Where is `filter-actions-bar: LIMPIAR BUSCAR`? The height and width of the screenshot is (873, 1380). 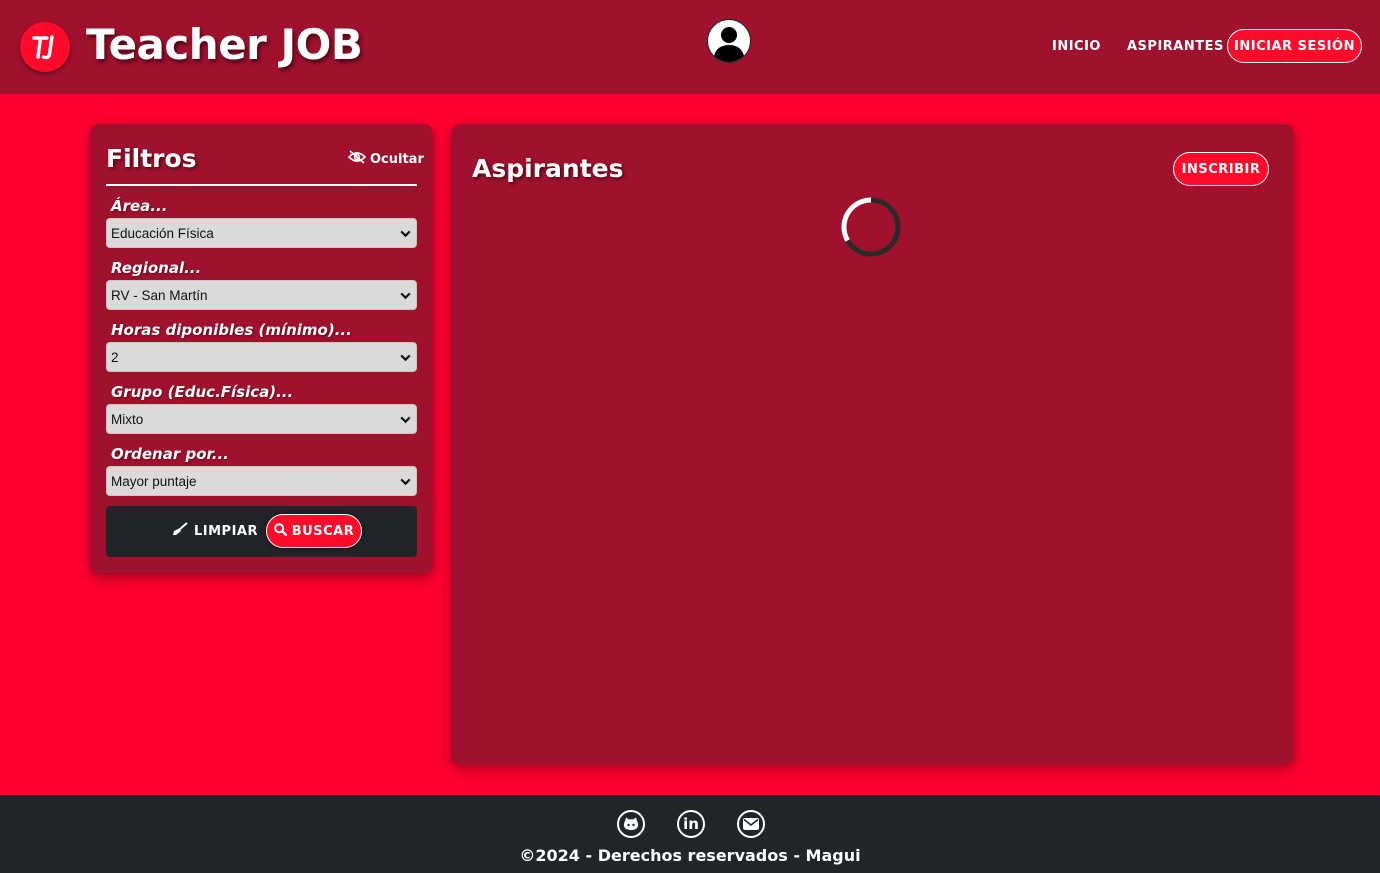
filter-actions-bar: LIMPIAR BUSCAR is located at coordinates (261, 531).